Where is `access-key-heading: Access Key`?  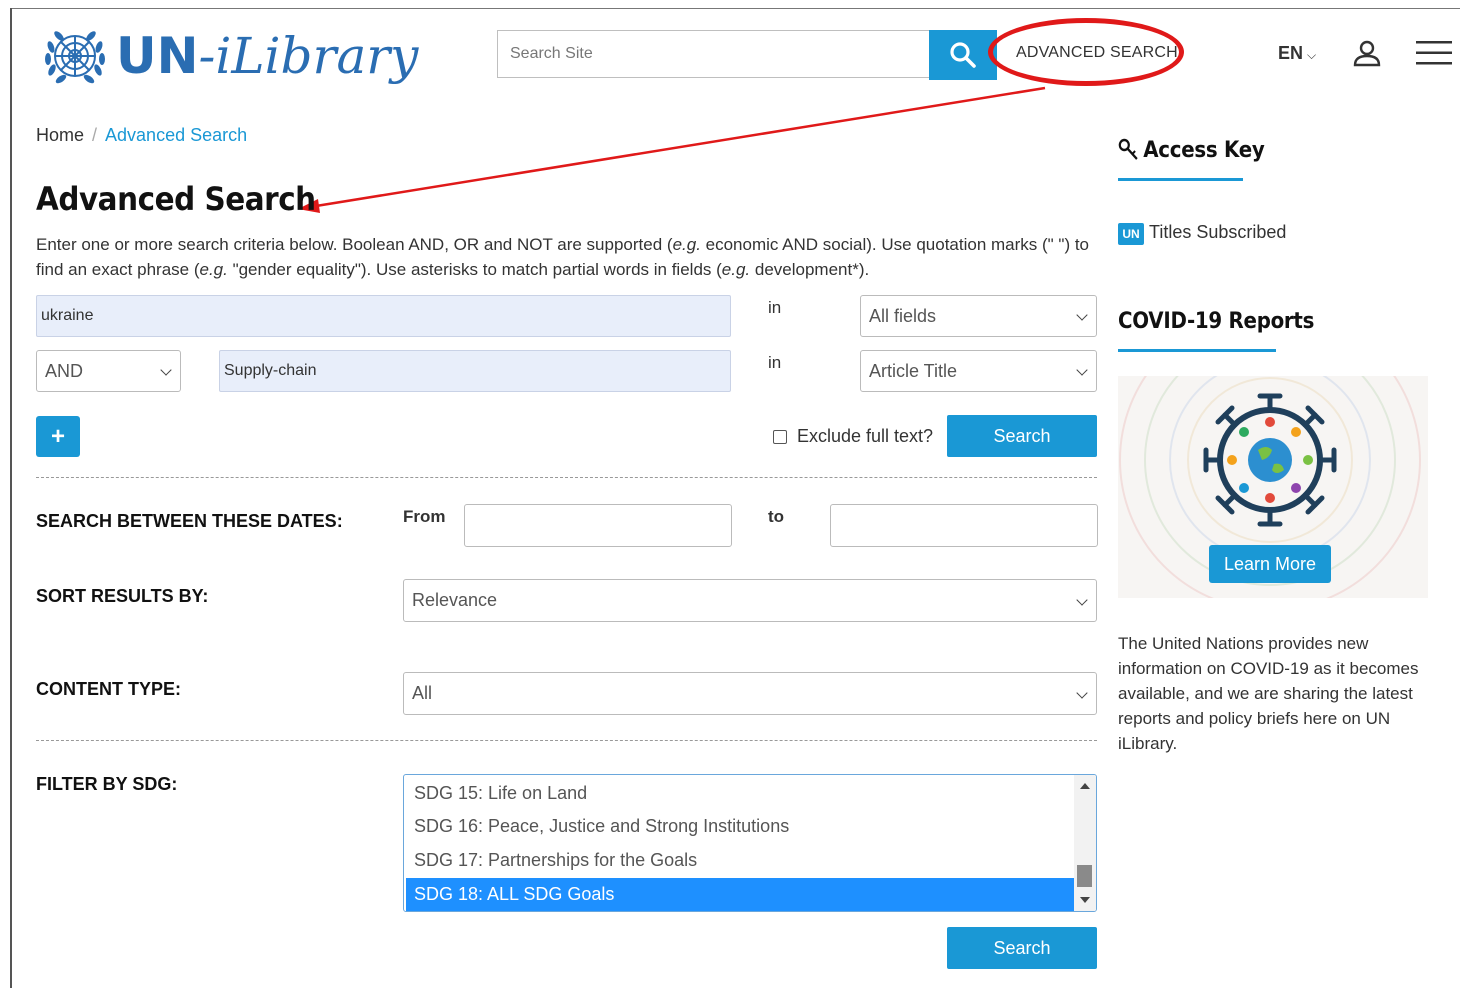
access-key-heading: Access Key is located at coordinates (1191, 150).